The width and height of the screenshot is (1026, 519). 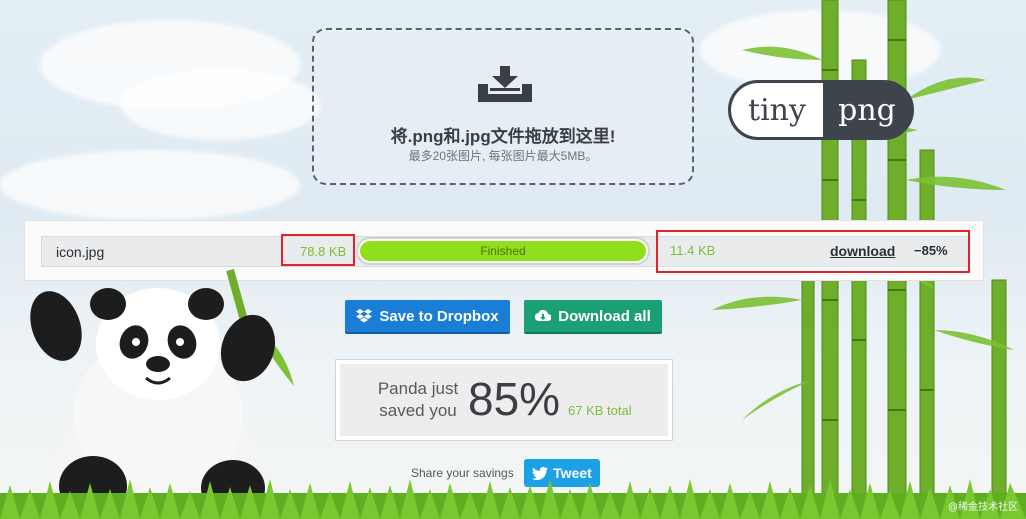 I want to click on logo-png-text: png, so click(x=867, y=110).